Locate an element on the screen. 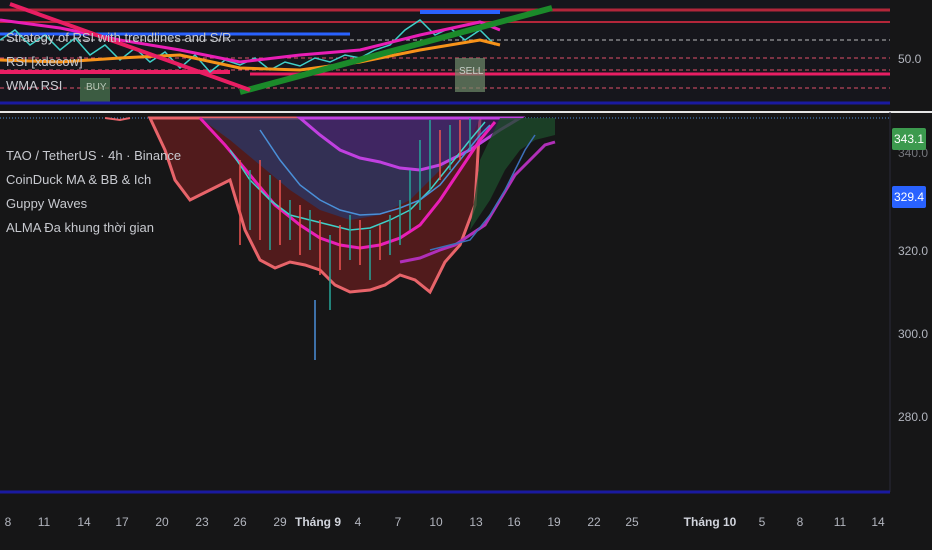 The width and height of the screenshot is (932, 550). time-tick-label: 5 is located at coordinates (762, 522).